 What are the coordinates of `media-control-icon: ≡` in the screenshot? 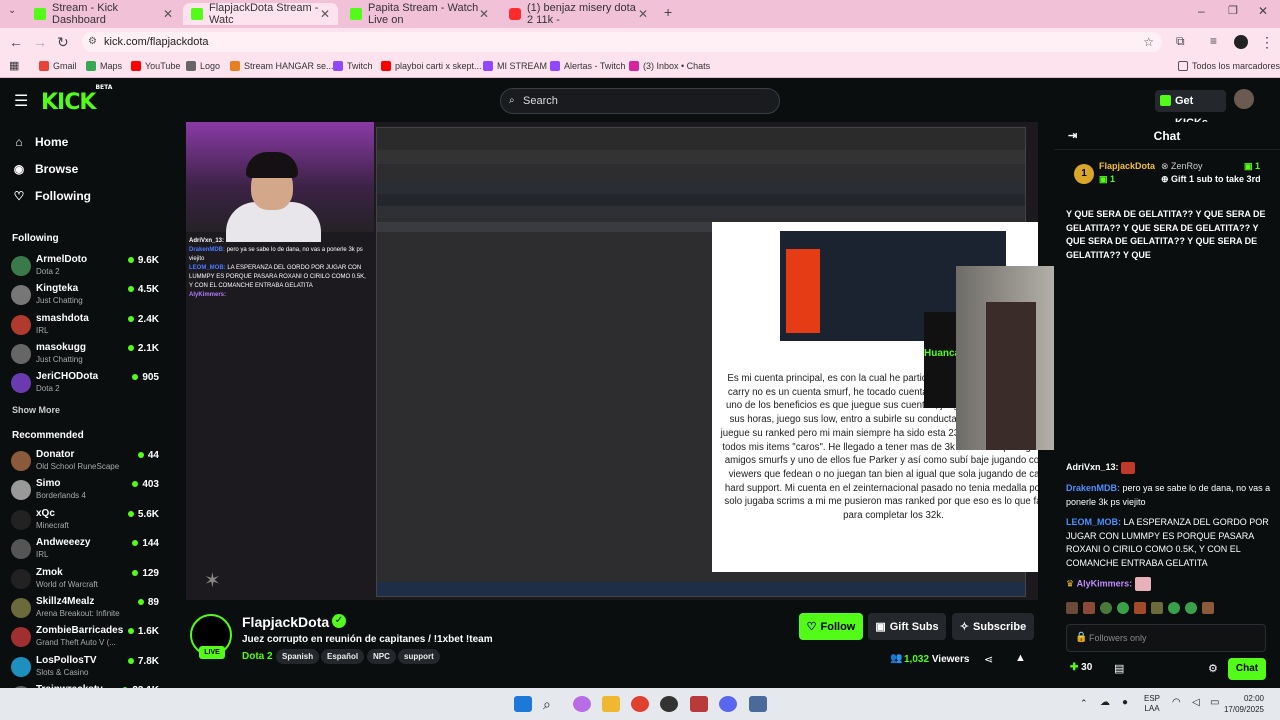 It's located at (1213, 41).